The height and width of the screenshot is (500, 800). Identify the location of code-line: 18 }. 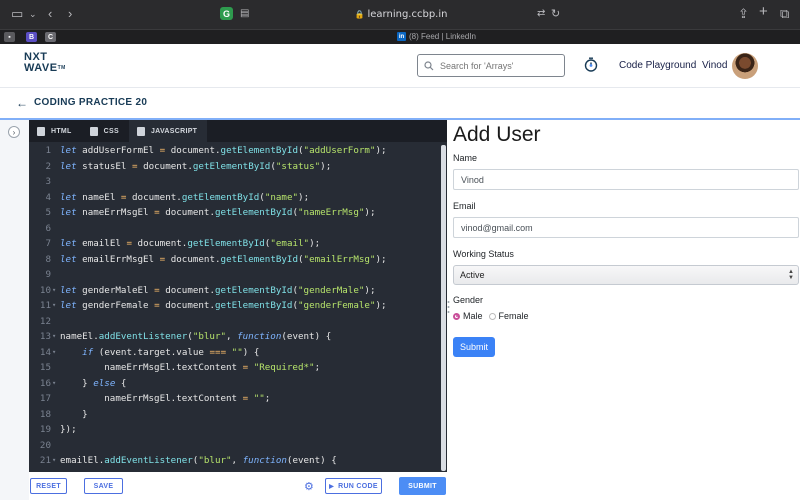
(234, 415).